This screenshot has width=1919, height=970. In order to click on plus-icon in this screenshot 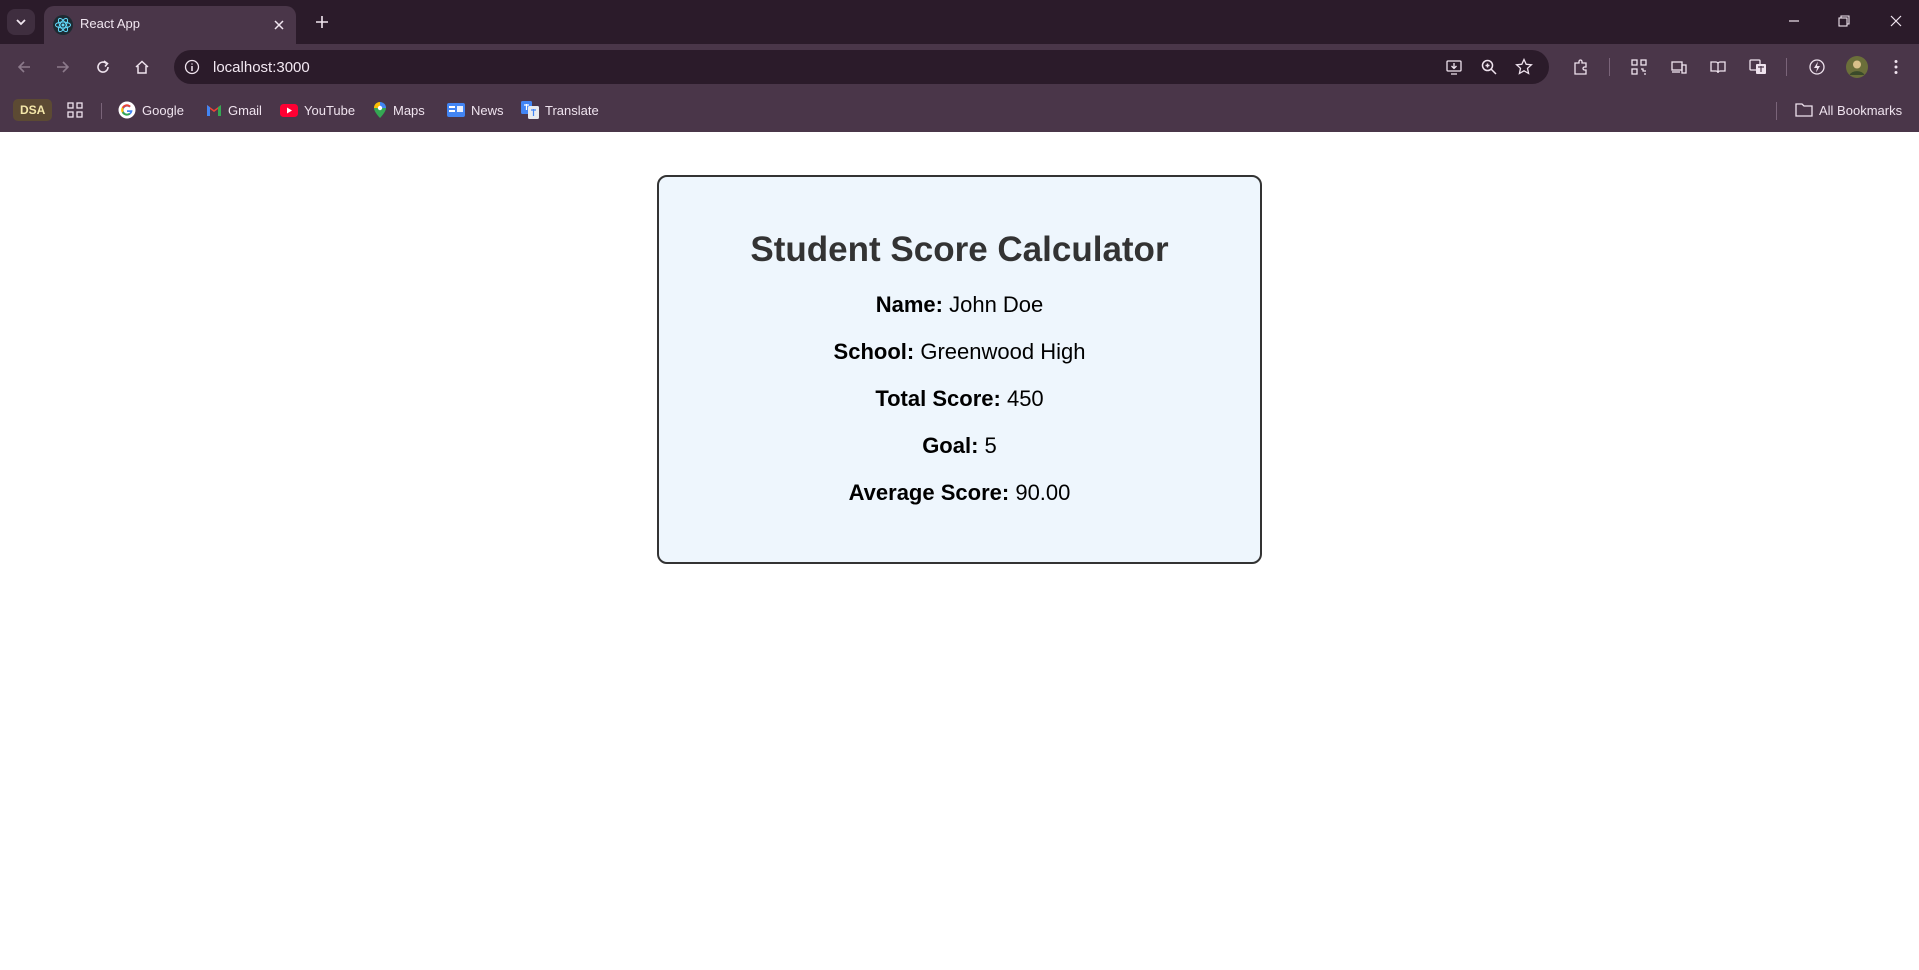, I will do `click(322, 22)`.